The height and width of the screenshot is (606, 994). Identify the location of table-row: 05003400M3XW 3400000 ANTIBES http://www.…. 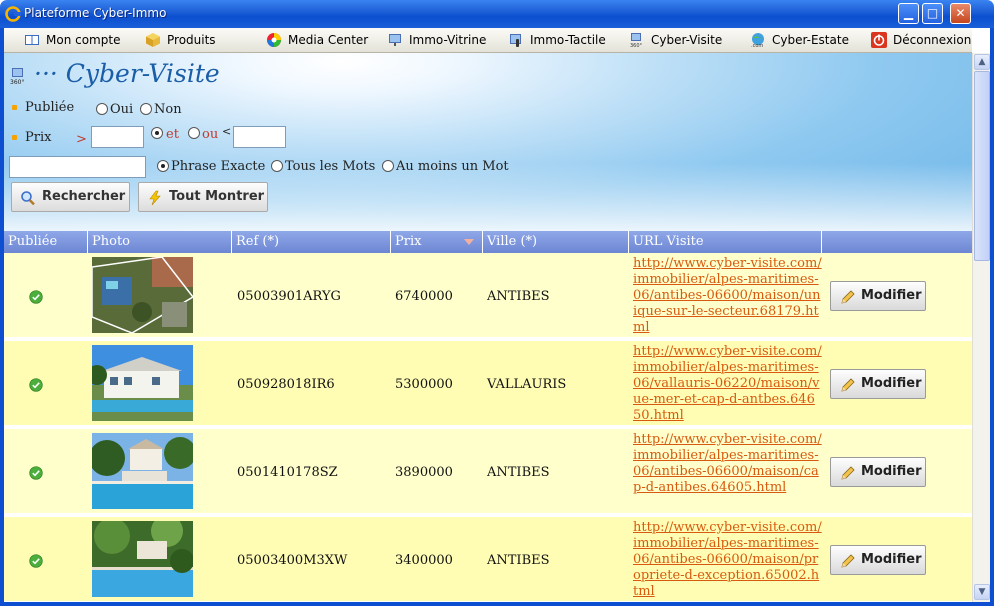
(488, 559).